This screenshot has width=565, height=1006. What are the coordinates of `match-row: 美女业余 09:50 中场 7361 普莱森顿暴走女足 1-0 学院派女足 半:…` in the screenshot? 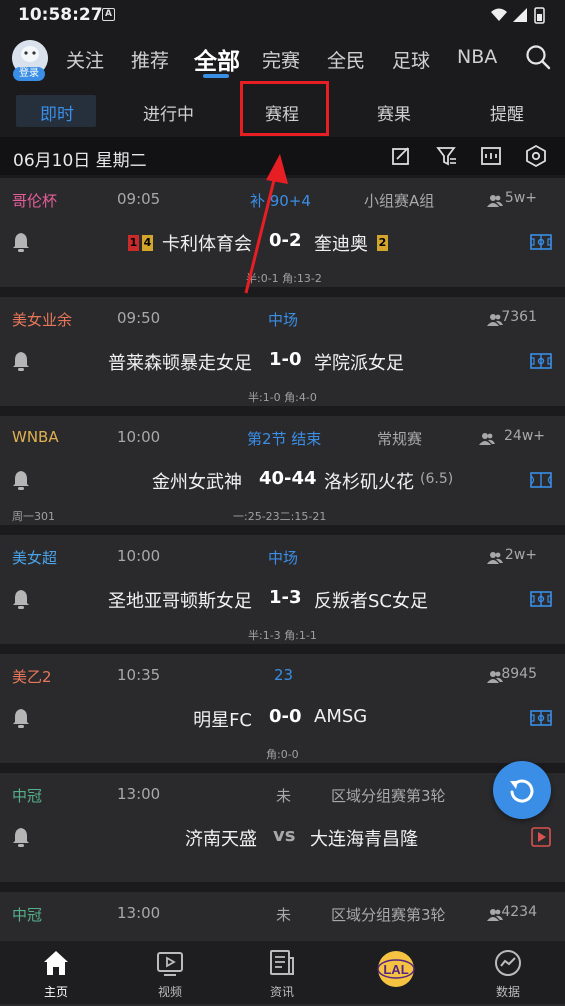 It's located at (282, 354).